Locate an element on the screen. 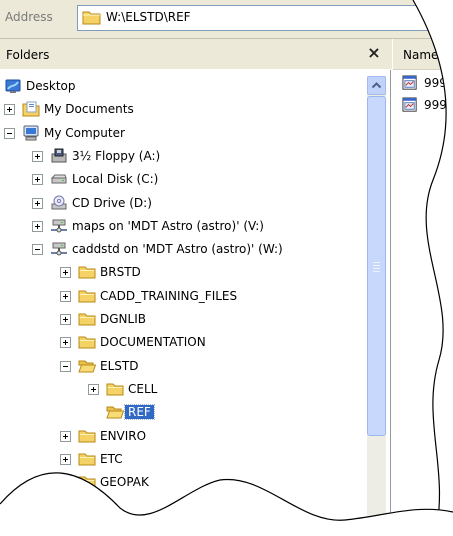  tree-node-label: REF is located at coordinates (139, 412).